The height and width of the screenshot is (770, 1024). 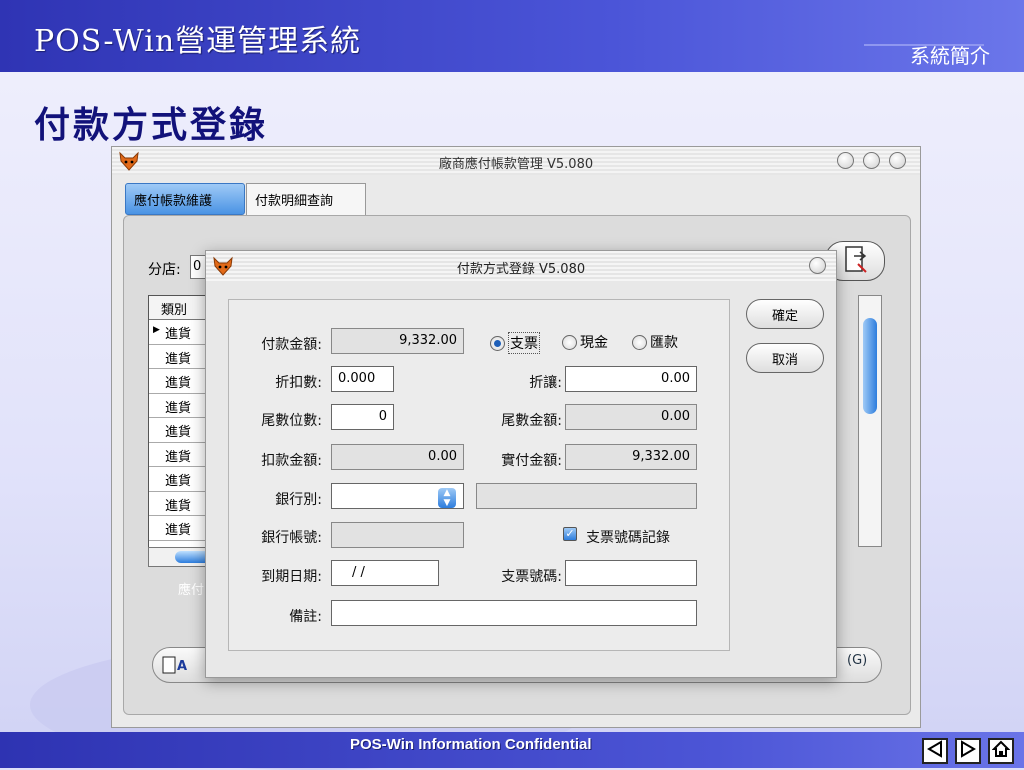 What do you see at coordinates (897, 160) in the screenshot?
I see `window-close-button` at bounding box center [897, 160].